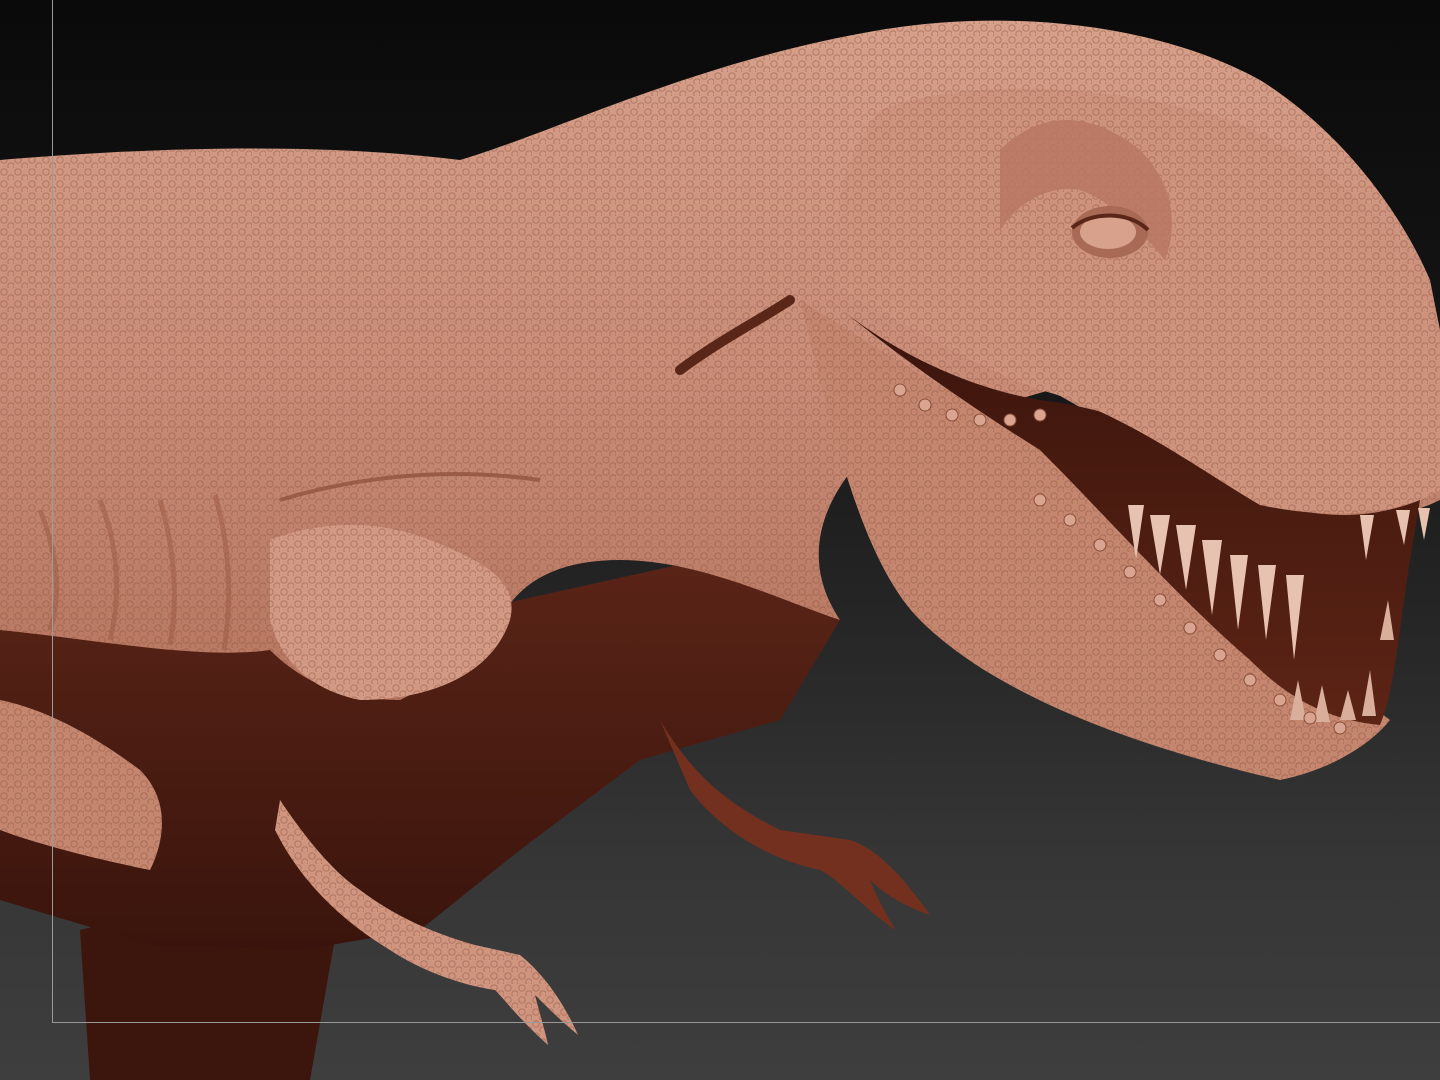  Describe the element at coordinates (1110, 232) in the screenshot. I see `eye` at that location.